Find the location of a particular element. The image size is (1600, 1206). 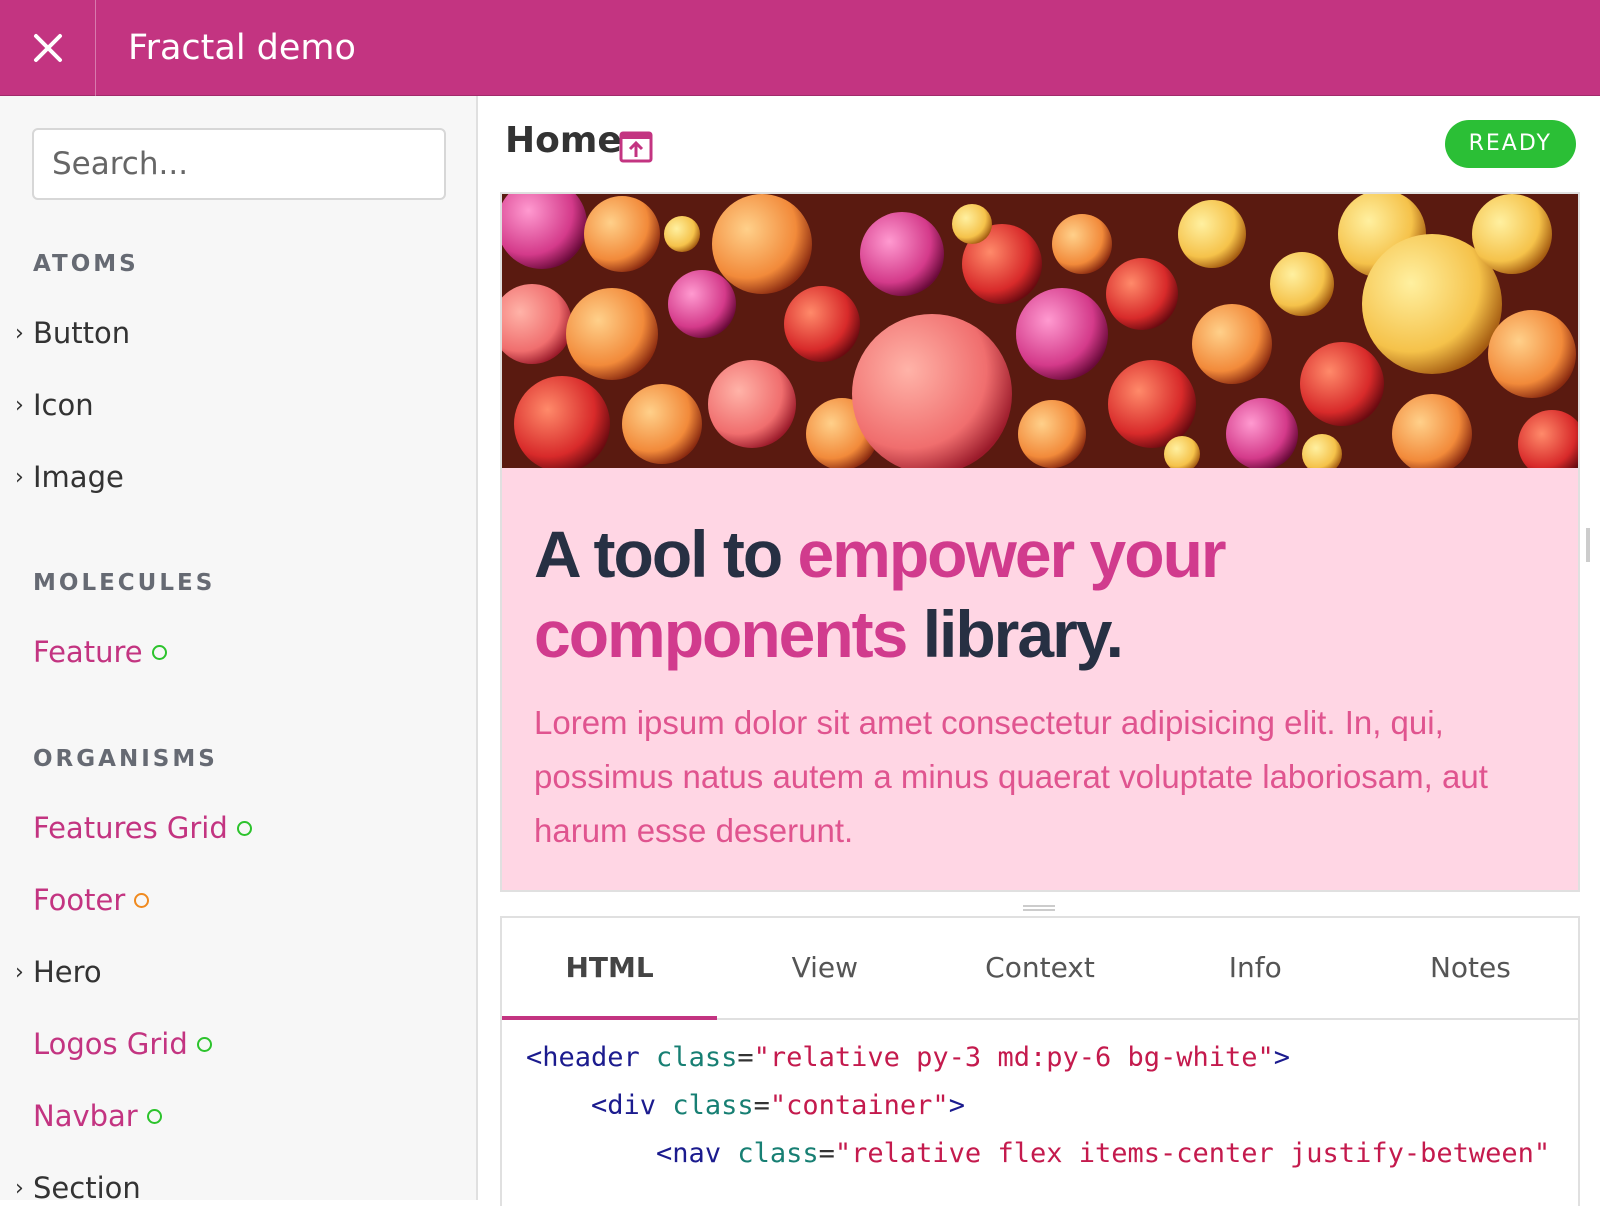

sidebar-item-label: Image is located at coordinates (78, 477).